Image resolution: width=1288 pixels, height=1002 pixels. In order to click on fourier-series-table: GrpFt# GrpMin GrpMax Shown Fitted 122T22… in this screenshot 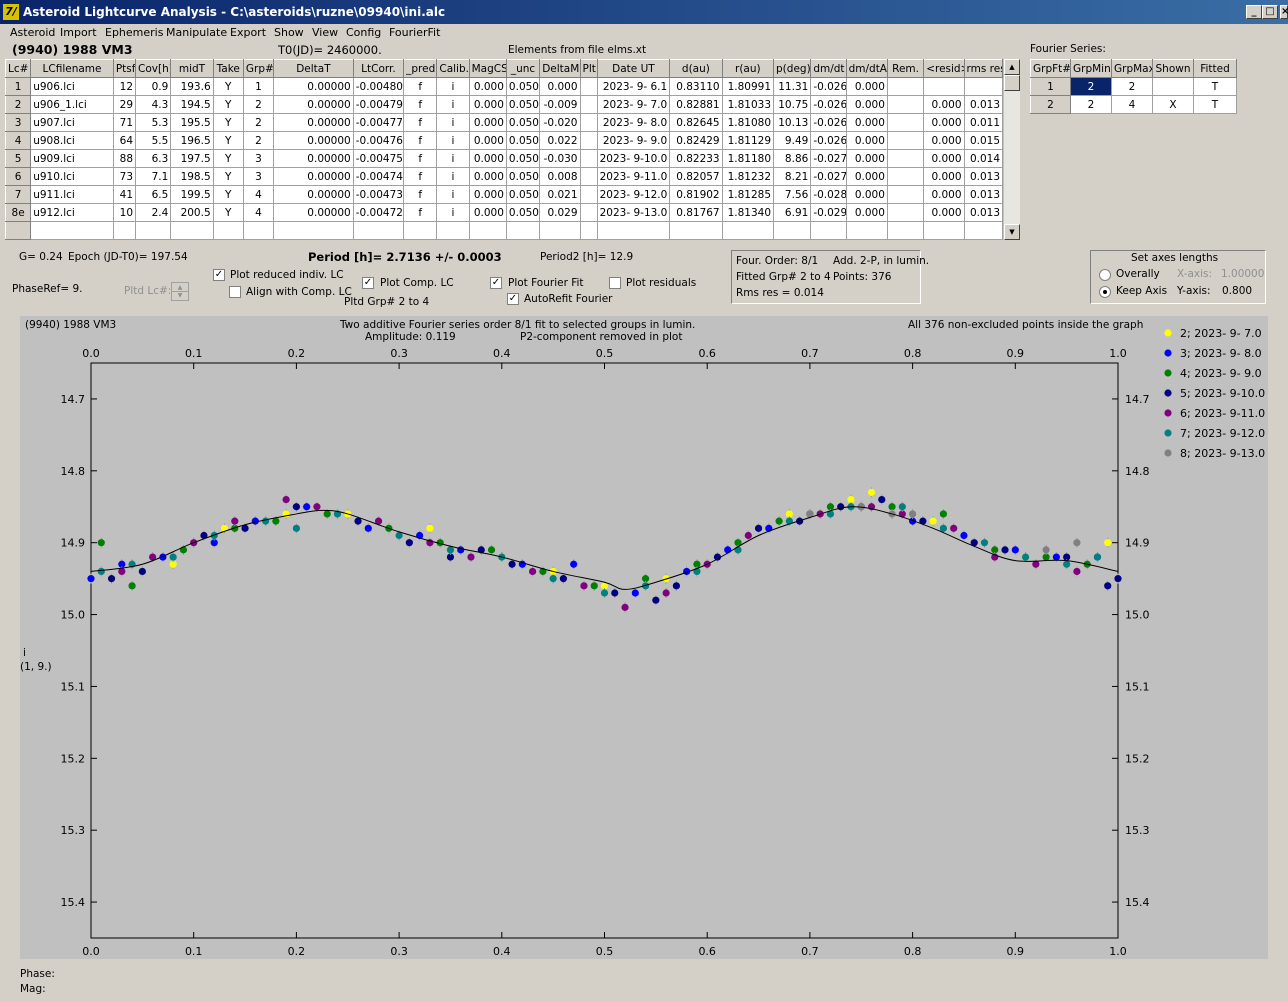, I will do `click(1133, 86)`.